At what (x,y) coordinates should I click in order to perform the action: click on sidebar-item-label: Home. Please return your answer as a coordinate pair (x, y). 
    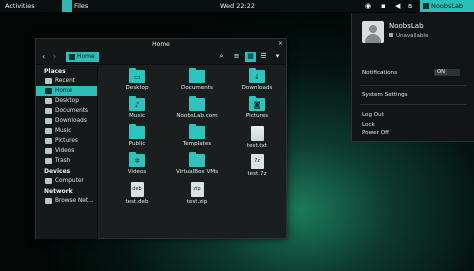
    Looking at the image, I should click on (64, 91).